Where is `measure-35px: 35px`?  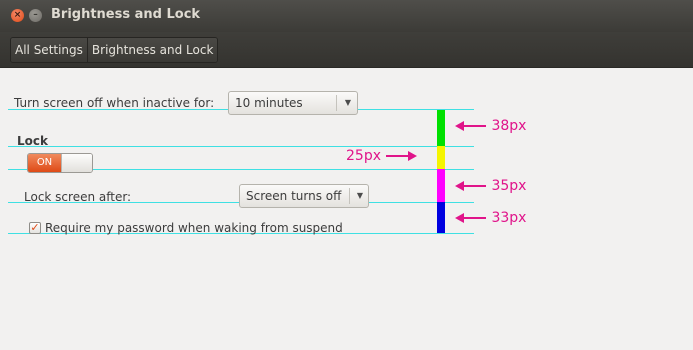
measure-35px: 35px is located at coordinates (490, 186).